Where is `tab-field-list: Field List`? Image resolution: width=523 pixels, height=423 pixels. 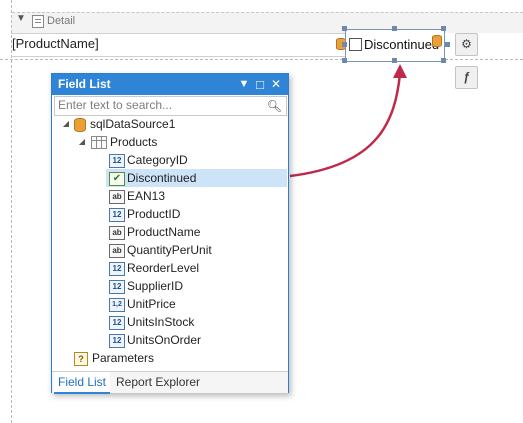
tab-field-list: Field List is located at coordinates (82, 383).